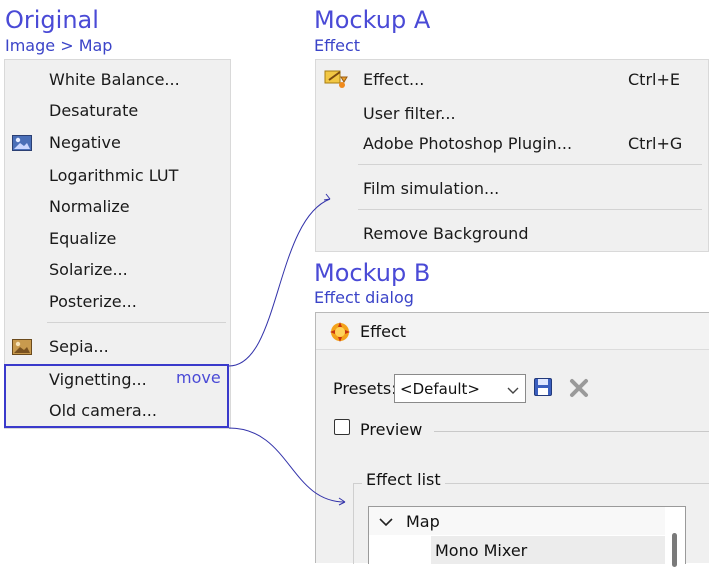  What do you see at coordinates (279, 282) in the screenshot?
I see `arrow-to-mockup-a` at bounding box center [279, 282].